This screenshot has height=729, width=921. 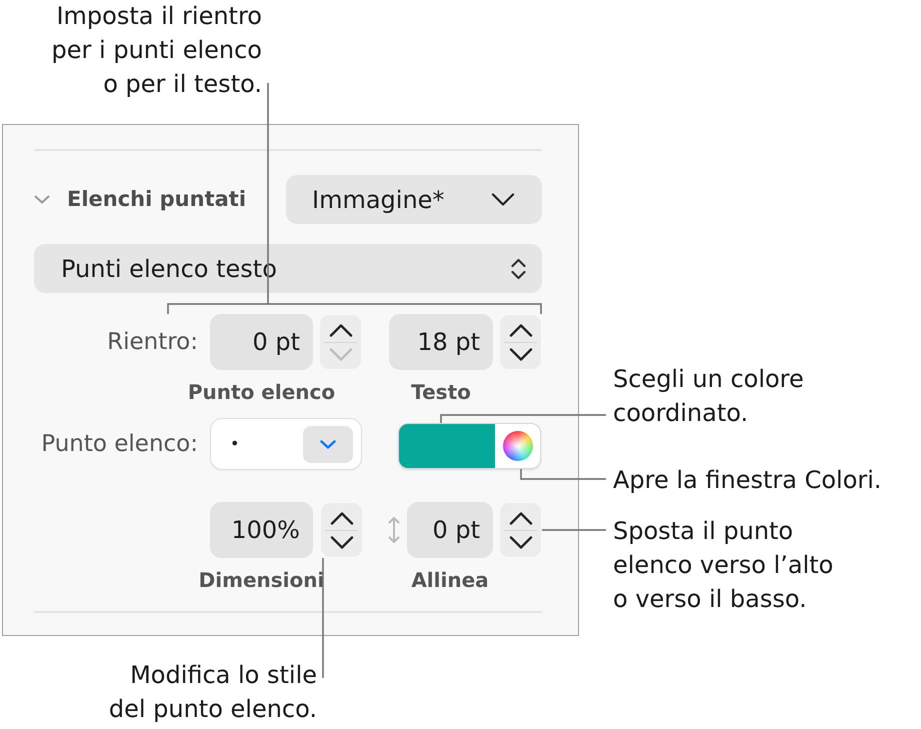 What do you see at coordinates (723, 565) in the screenshot?
I see `callout-text: Sposta il punto elenco verso l’alto o verso il basso.` at bounding box center [723, 565].